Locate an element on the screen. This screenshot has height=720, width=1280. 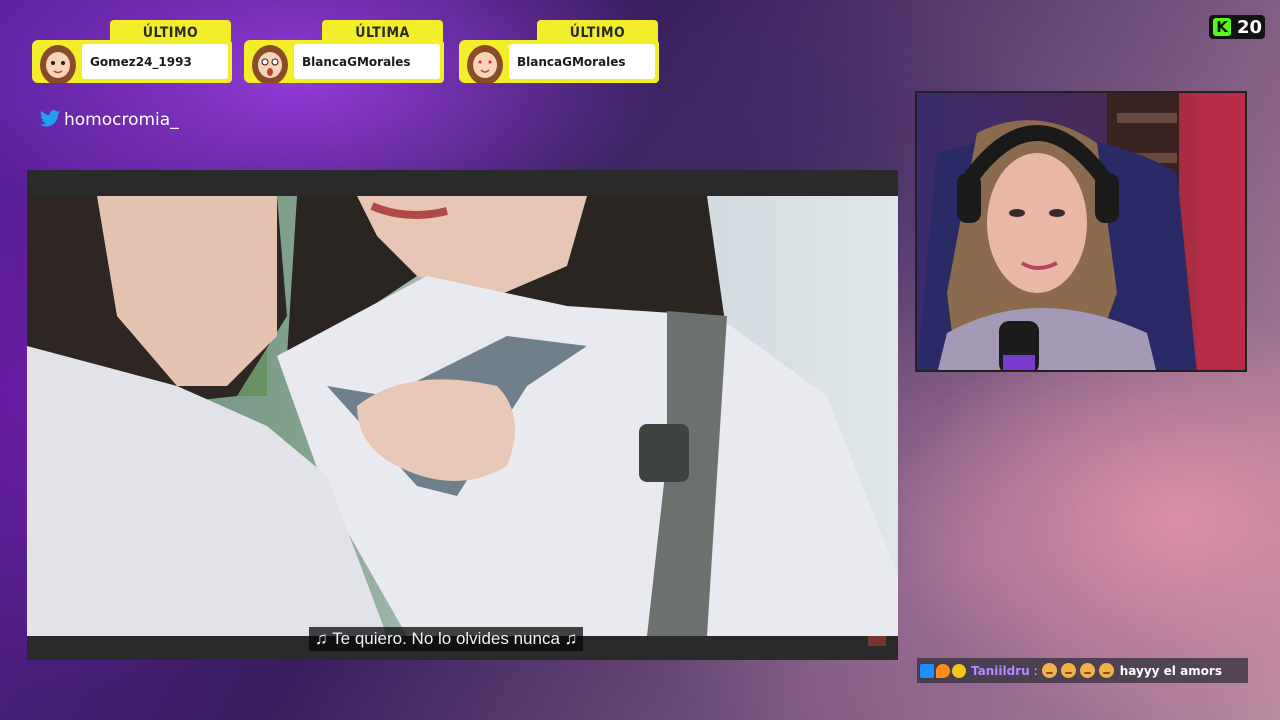
chat-username: Taniildru is located at coordinates (1000, 670).